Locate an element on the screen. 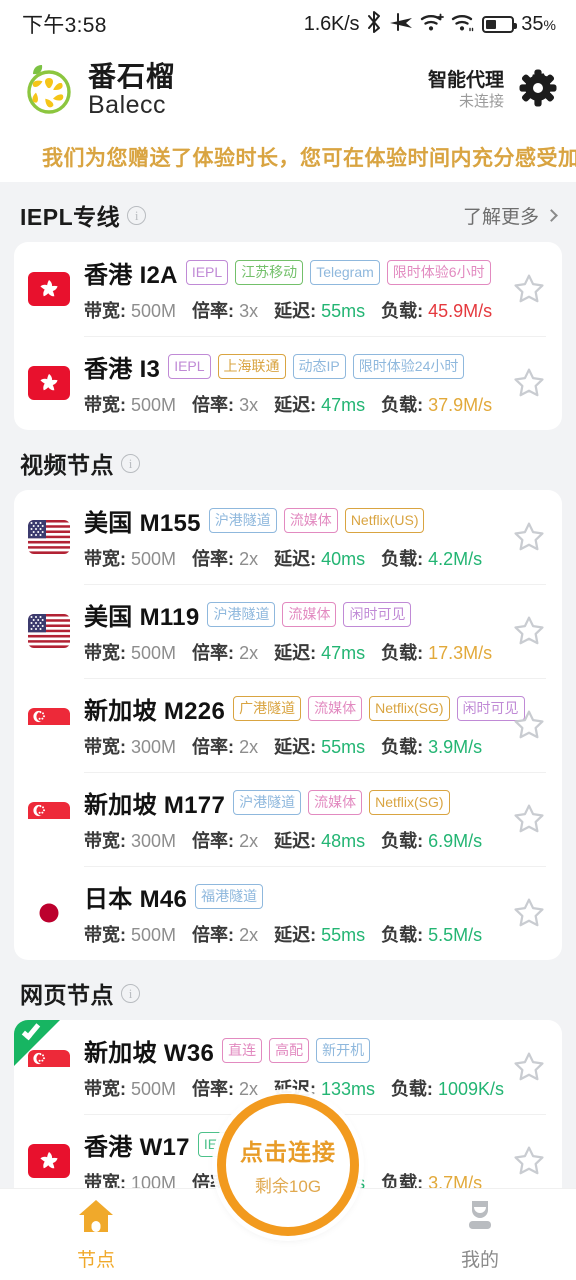 The height and width of the screenshot is (1280, 576). node-title-line: 香港 I3 IEPL 上海联通 动态IP 限时体验24小时 is located at coordinates (294, 366).